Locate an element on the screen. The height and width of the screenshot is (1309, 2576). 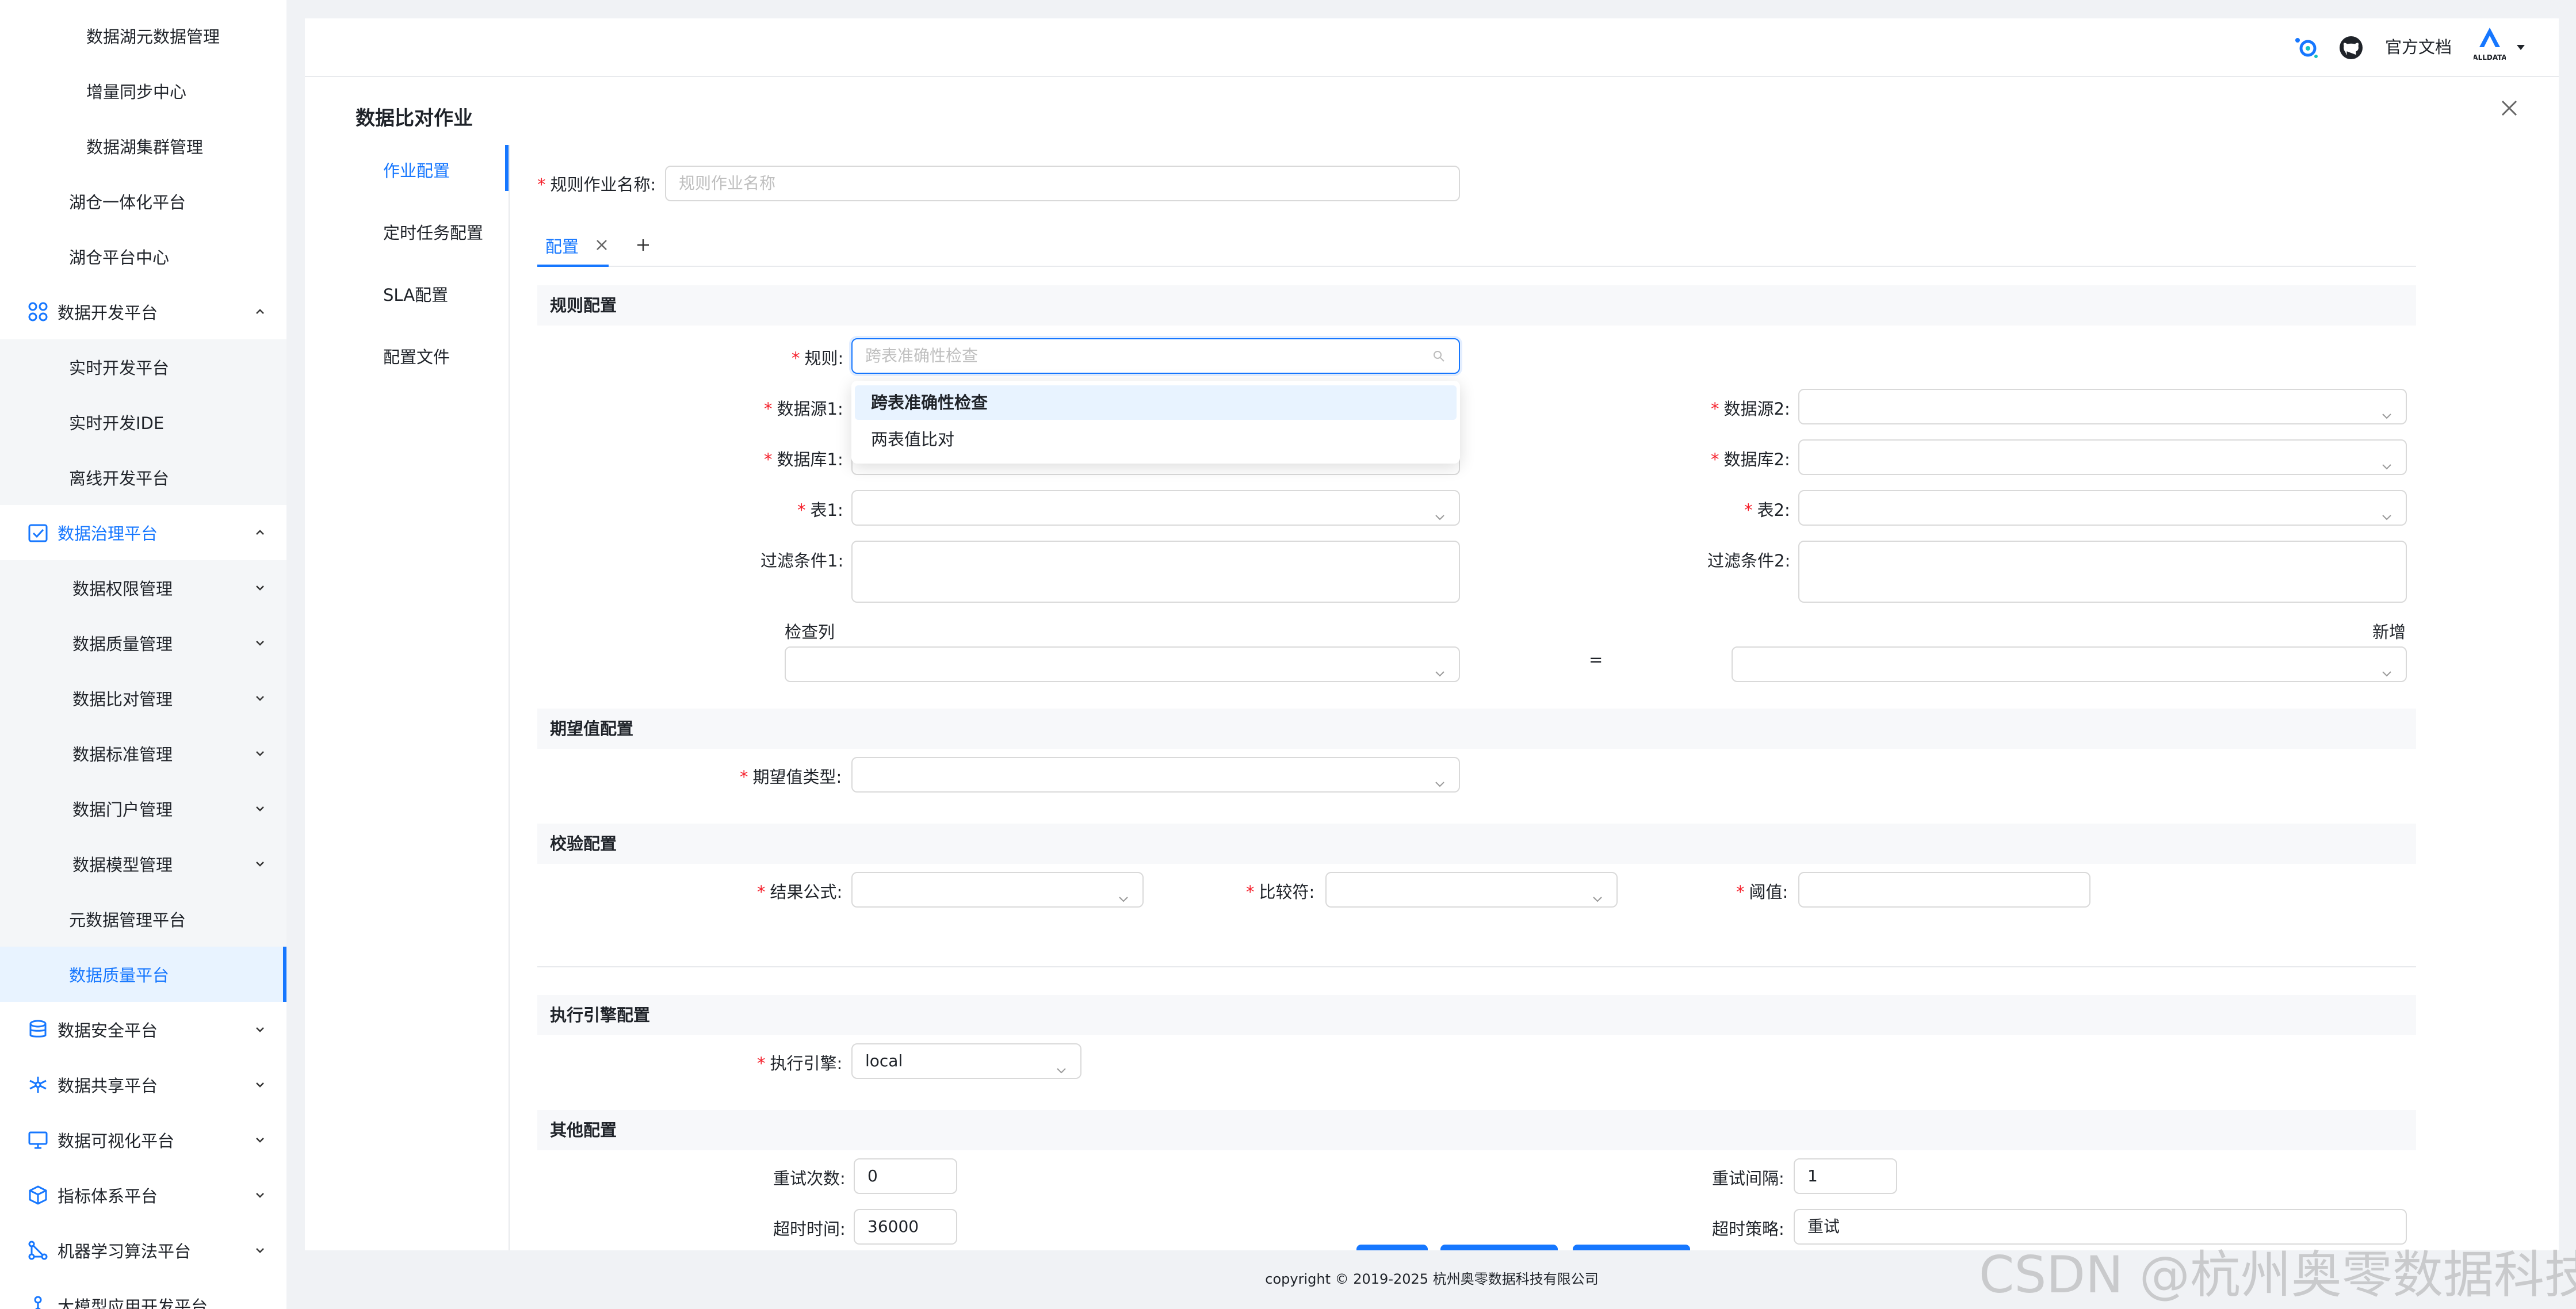
sidebar-item-llm: 大模型应用开发平台 is located at coordinates (143, 1293).